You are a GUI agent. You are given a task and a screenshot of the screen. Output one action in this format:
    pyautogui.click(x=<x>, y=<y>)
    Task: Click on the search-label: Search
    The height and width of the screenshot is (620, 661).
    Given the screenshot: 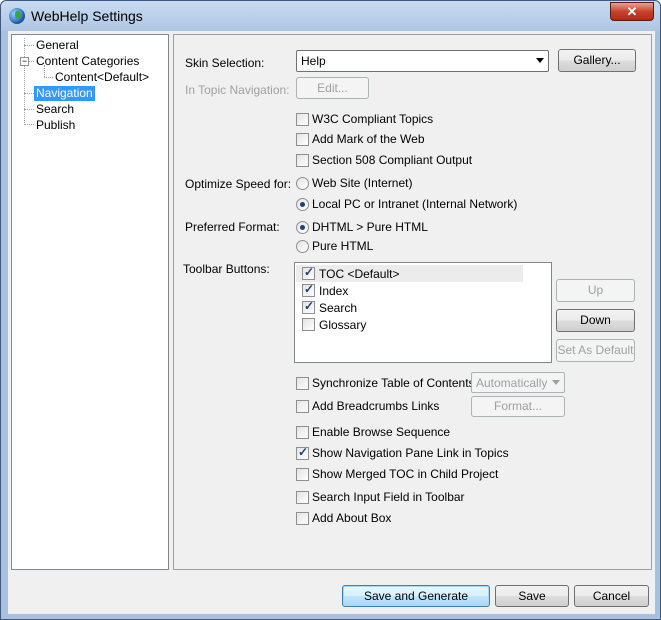 What is the action you would take?
    pyautogui.click(x=338, y=308)
    